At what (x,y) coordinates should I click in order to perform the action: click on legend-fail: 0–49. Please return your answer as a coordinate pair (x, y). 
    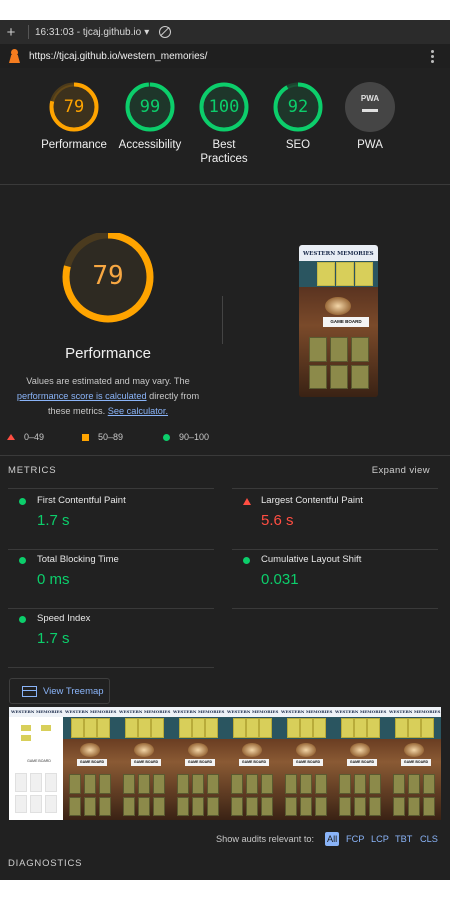
    Looking at the image, I should click on (25, 437).